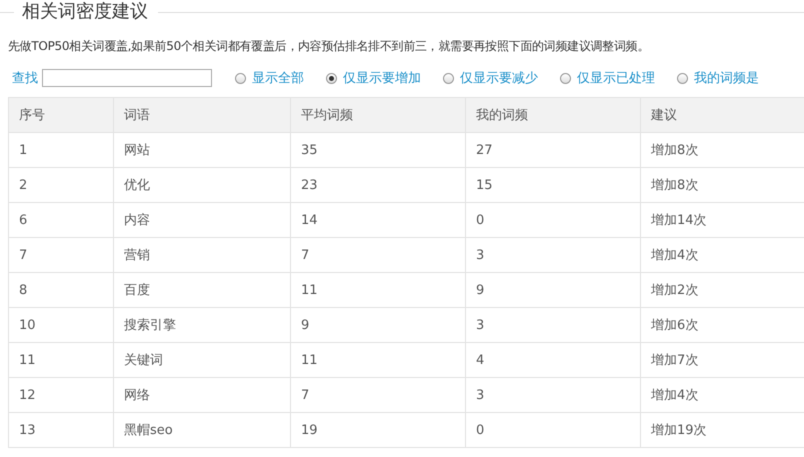 The height and width of the screenshot is (457, 804). I want to click on column-header: 我的词频, so click(502, 115).